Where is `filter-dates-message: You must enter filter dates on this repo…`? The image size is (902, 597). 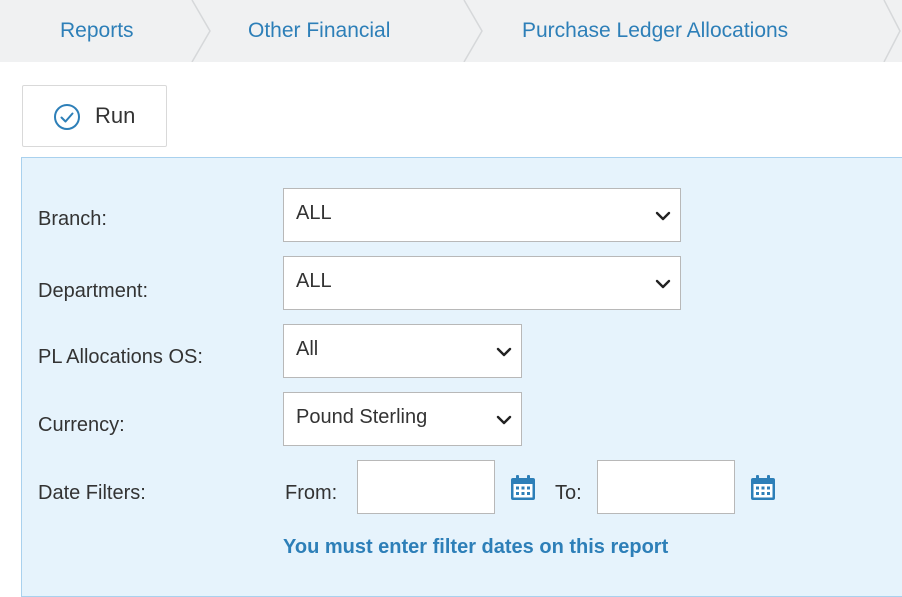 filter-dates-message: You must enter filter dates on this repo… is located at coordinates (476, 547).